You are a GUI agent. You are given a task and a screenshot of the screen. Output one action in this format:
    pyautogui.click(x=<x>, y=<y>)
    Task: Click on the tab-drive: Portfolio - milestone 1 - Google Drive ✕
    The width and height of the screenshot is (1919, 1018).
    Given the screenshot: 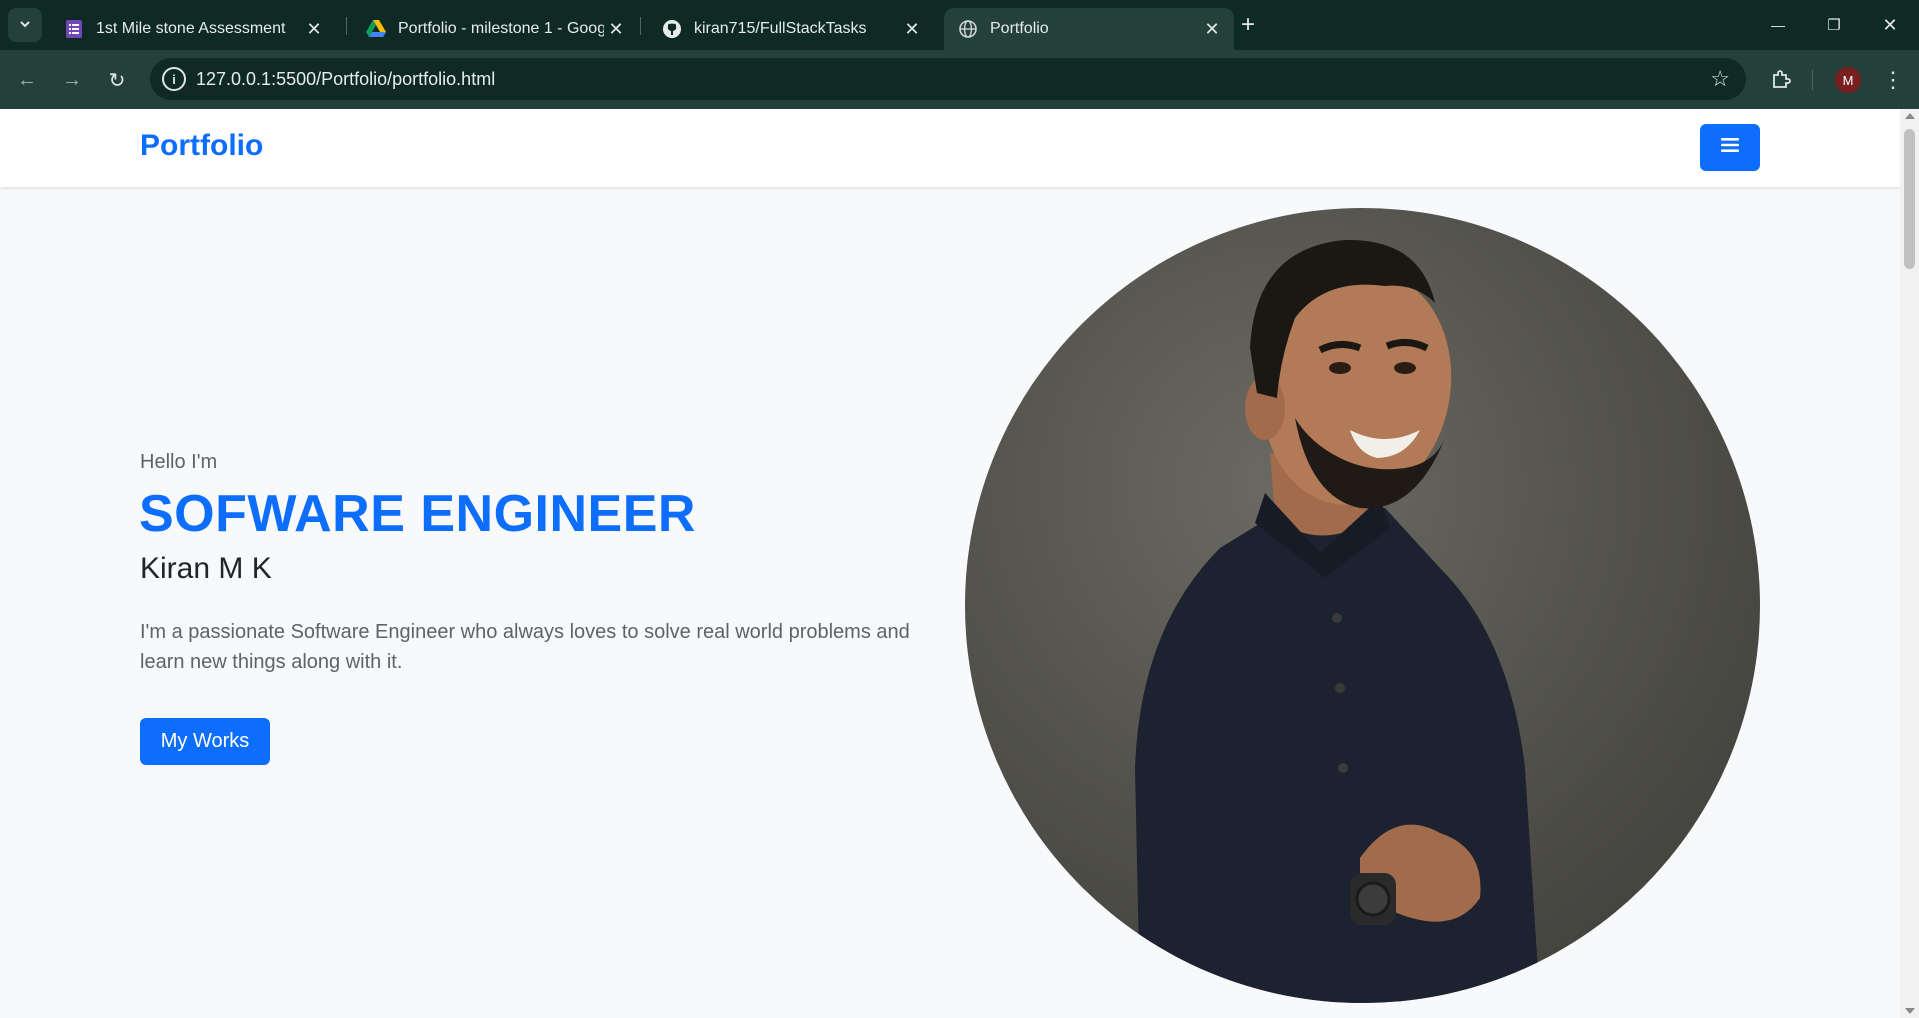 What is the action you would take?
    pyautogui.click(x=495, y=29)
    